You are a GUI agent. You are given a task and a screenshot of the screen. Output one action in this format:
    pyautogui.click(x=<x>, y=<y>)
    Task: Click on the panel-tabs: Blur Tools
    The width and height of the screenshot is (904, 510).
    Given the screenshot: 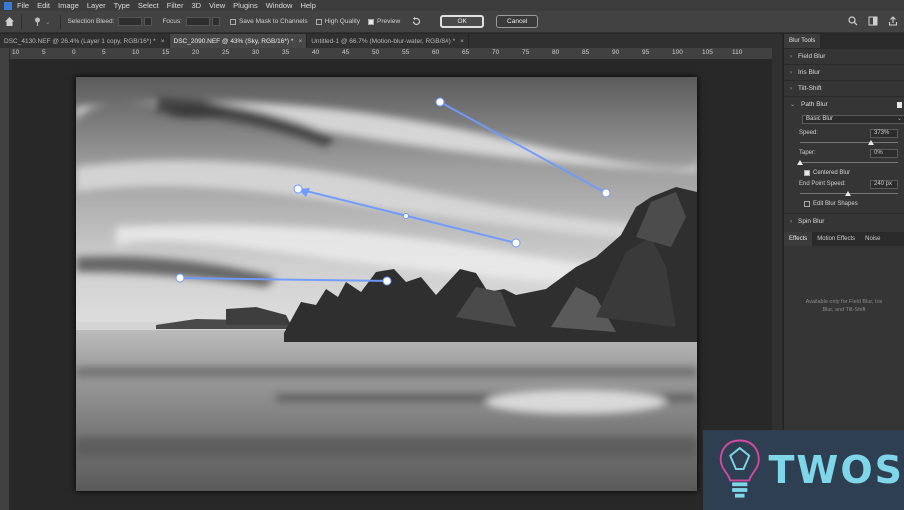 What is the action you would take?
    pyautogui.click(x=844, y=41)
    